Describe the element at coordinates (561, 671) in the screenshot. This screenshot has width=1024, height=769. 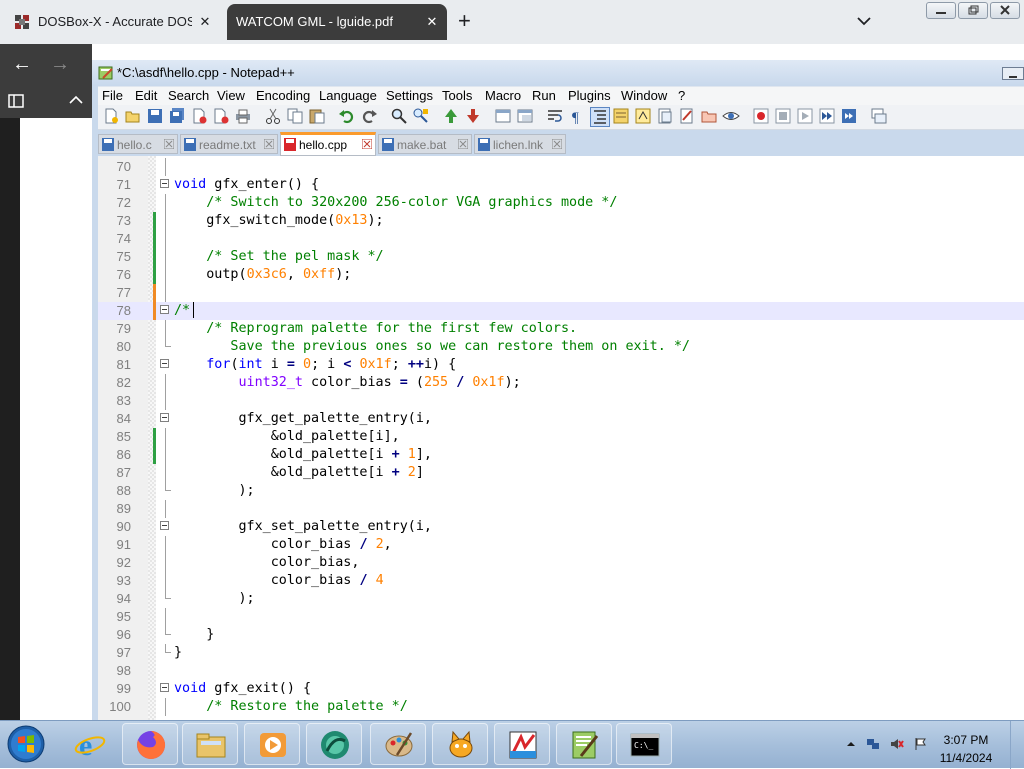
I see `code-line: 98` at that location.